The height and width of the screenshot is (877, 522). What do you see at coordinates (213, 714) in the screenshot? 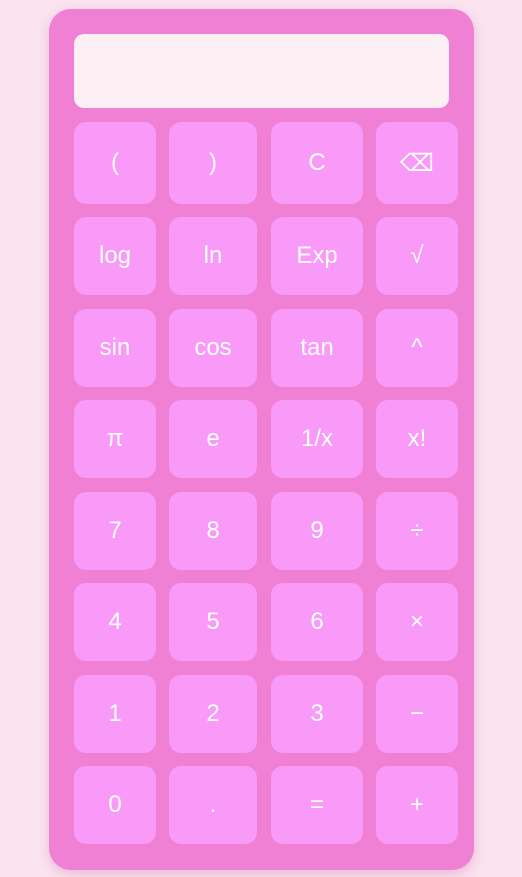
I see `digit-2-button: 2` at bounding box center [213, 714].